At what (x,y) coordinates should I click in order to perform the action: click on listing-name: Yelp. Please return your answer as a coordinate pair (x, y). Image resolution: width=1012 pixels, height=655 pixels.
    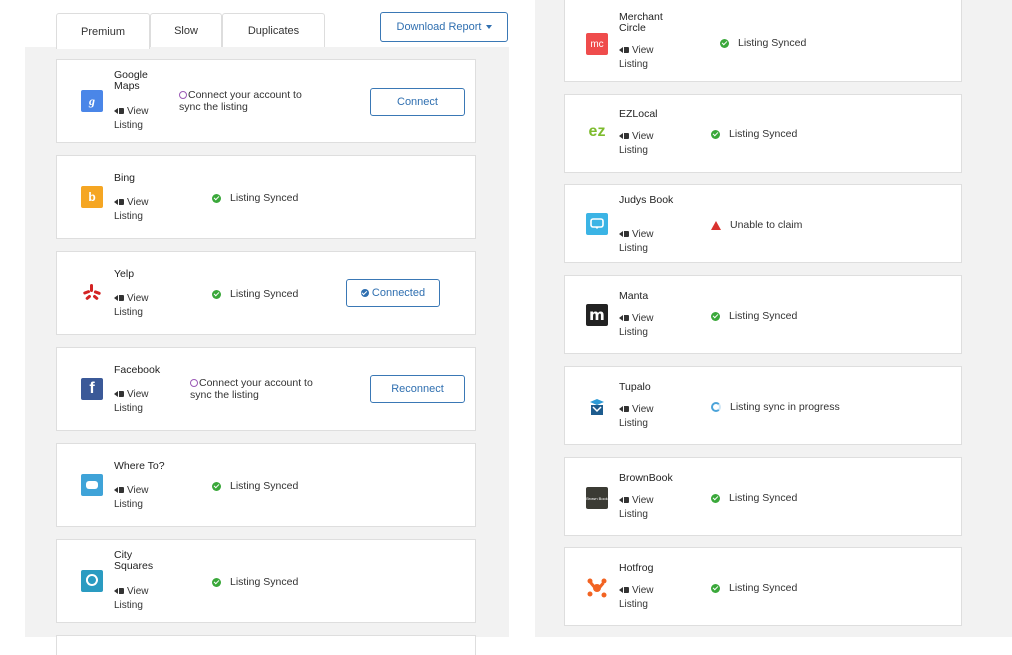
    Looking at the image, I should click on (124, 274).